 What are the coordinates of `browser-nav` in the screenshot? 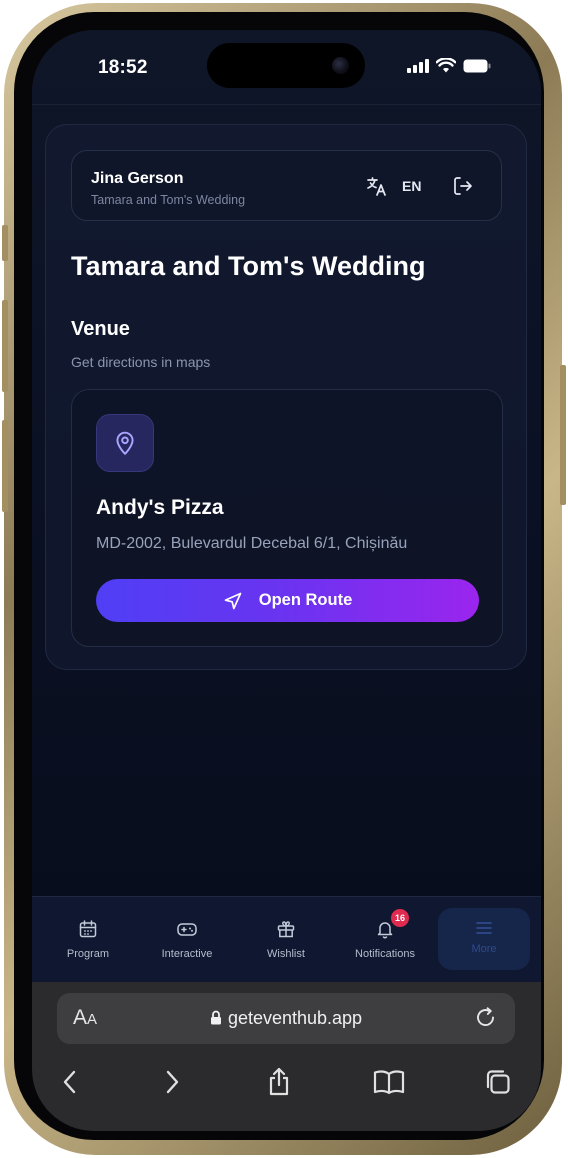 It's located at (286, 1087).